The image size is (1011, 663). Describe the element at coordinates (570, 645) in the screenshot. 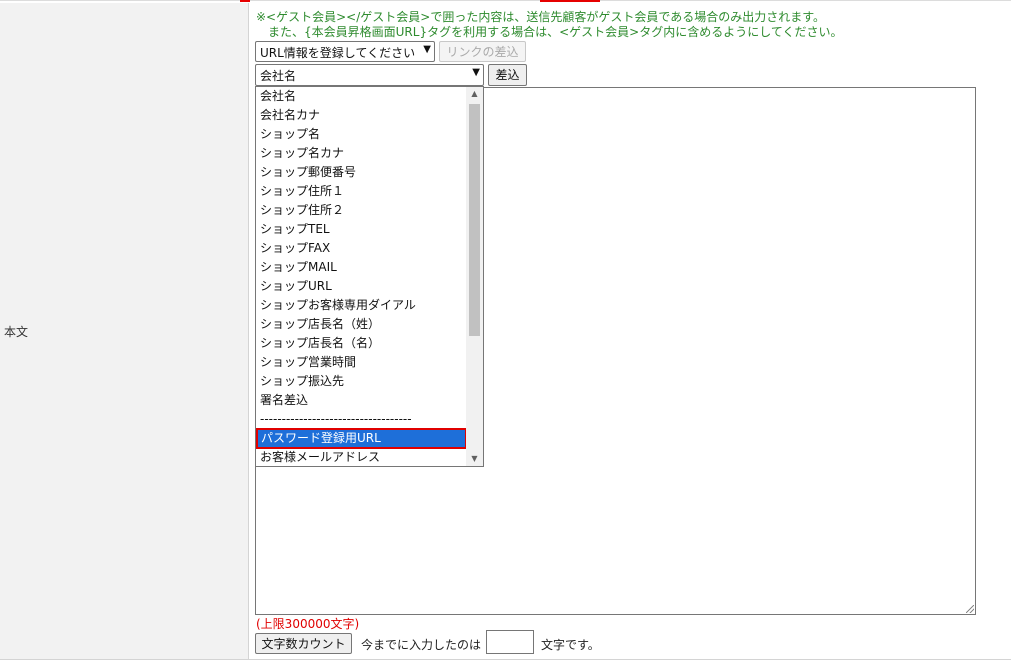

I see `count-suffix-text: 文字です。` at that location.